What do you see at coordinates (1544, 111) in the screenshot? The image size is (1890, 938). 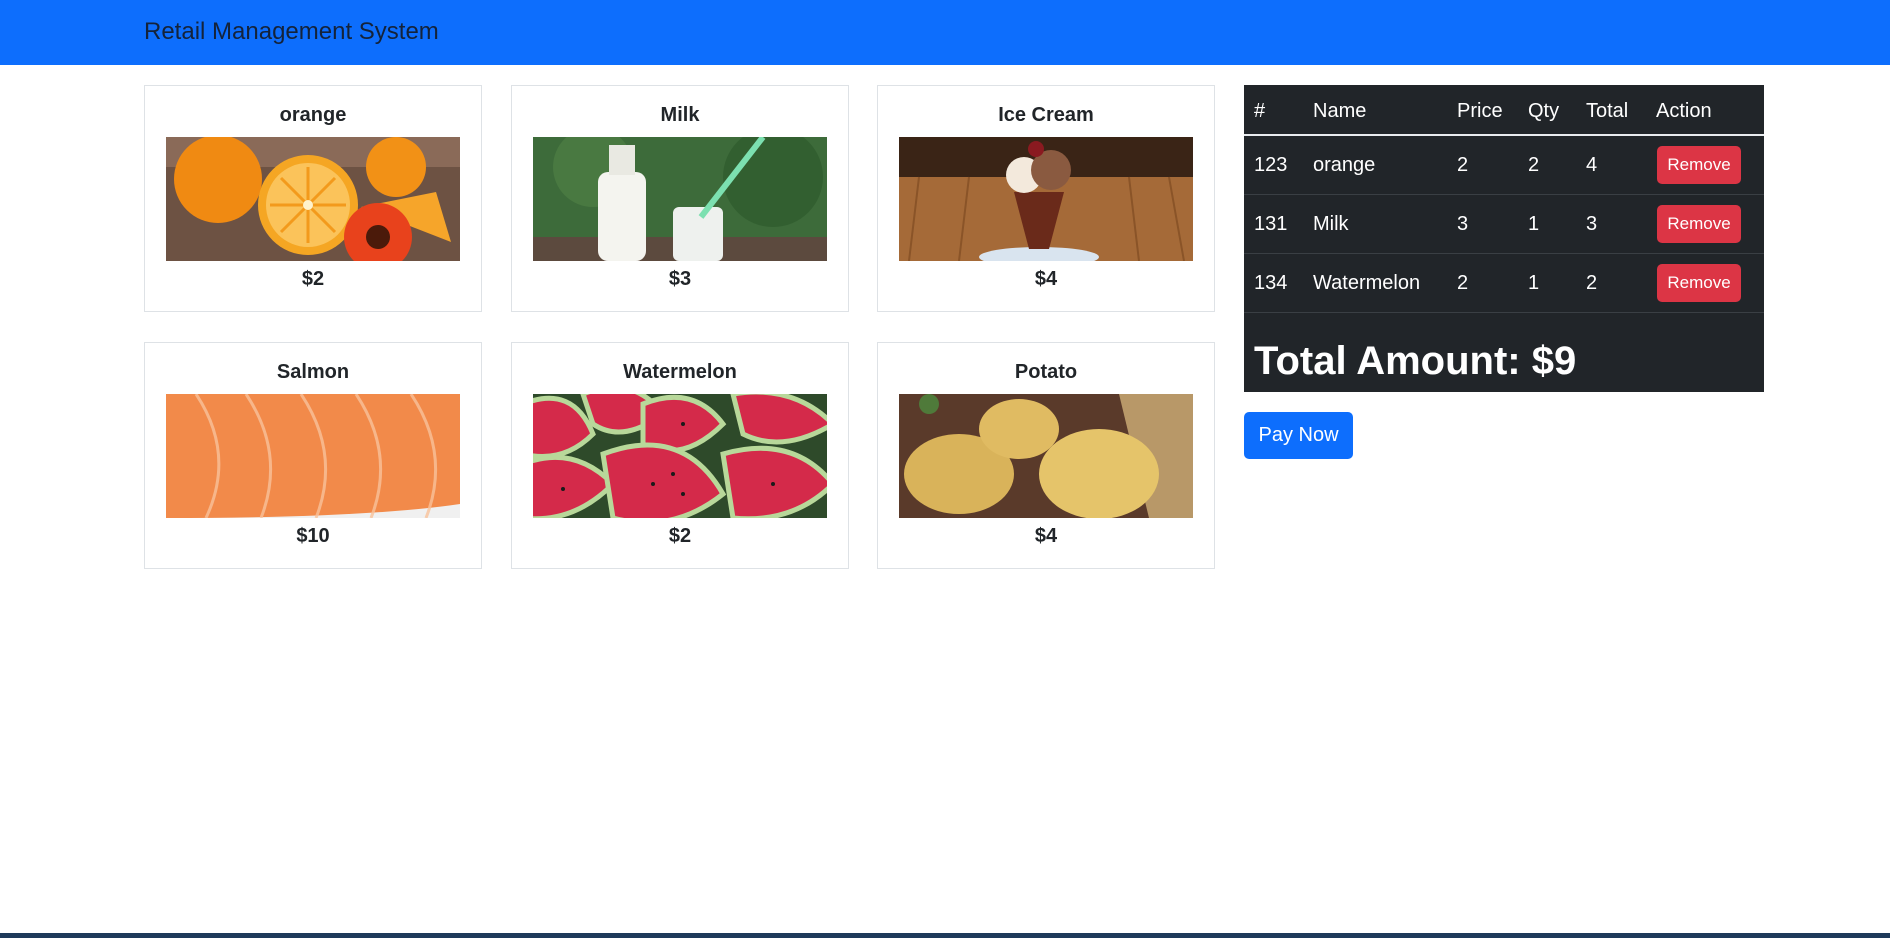 I see `header-qty: Qty` at bounding box center [1544, 111].